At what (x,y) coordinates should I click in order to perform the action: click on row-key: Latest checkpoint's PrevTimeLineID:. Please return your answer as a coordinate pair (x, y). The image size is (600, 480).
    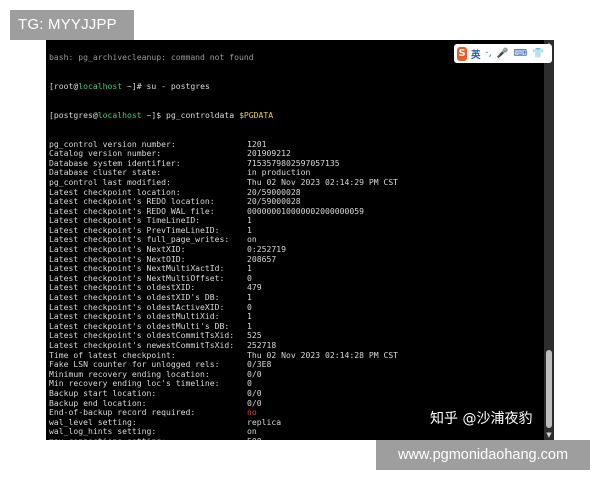
    Looking at the image, I should click on (134, 230).